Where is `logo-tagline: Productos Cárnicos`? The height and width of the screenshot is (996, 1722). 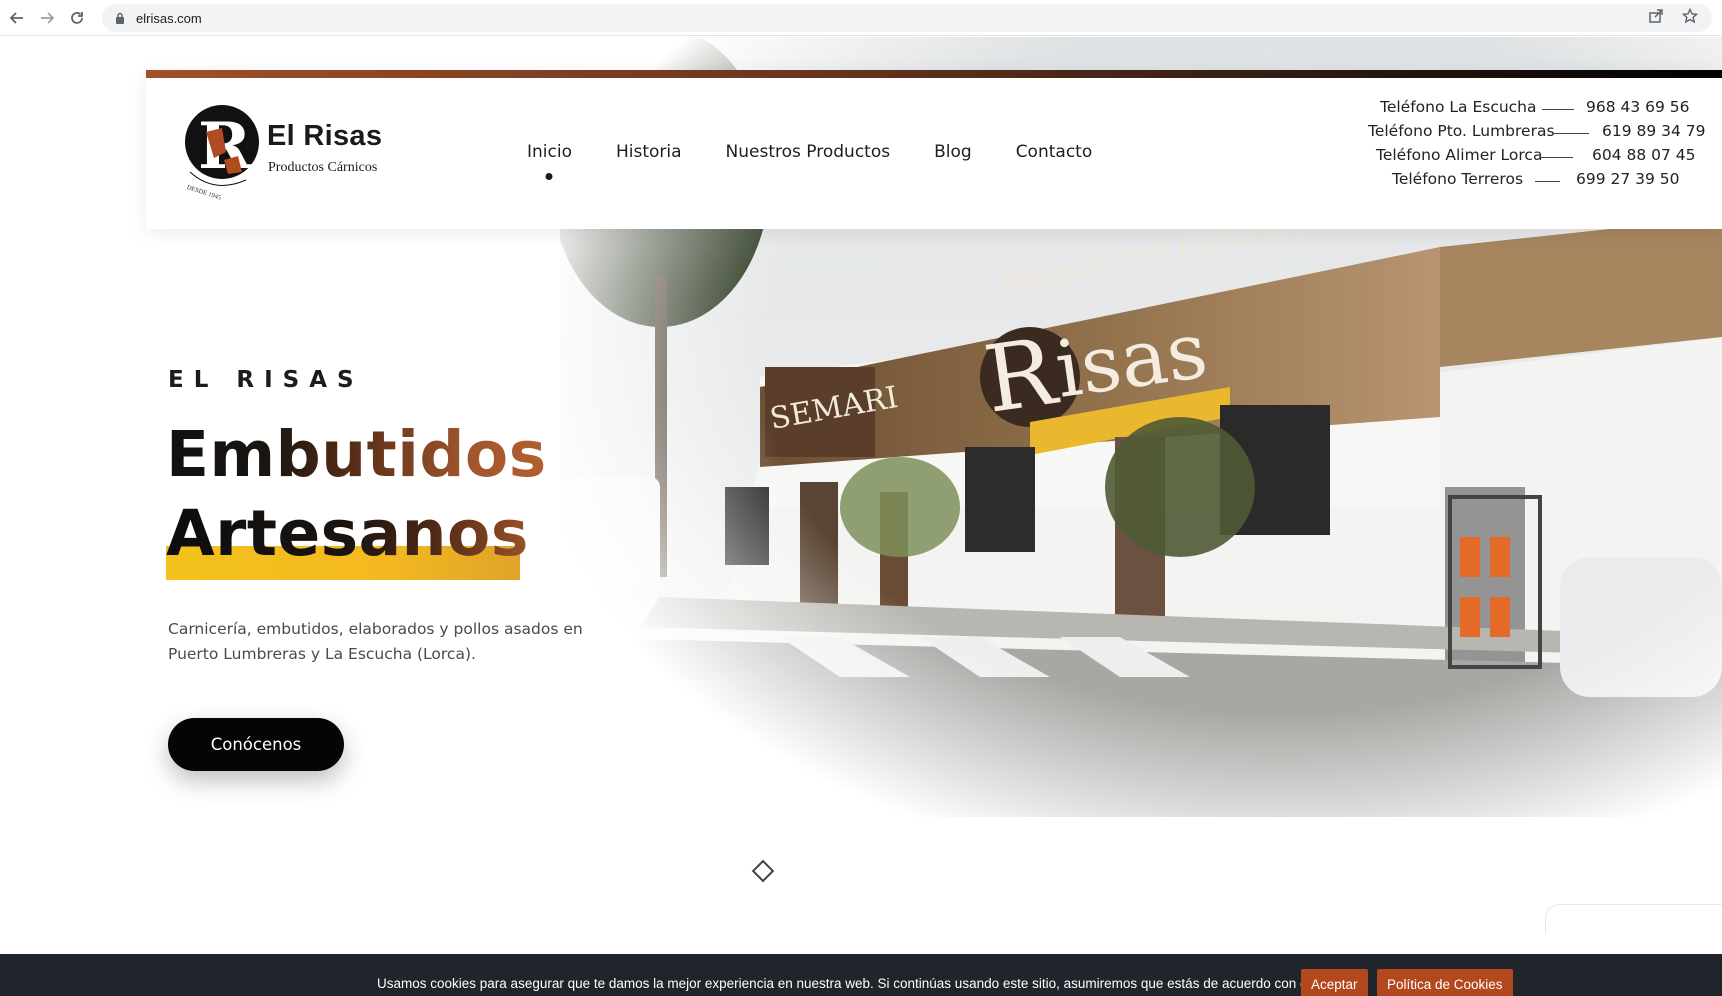 logo-tagline: Productos Cárnicos is located at coordinates (323, 167).